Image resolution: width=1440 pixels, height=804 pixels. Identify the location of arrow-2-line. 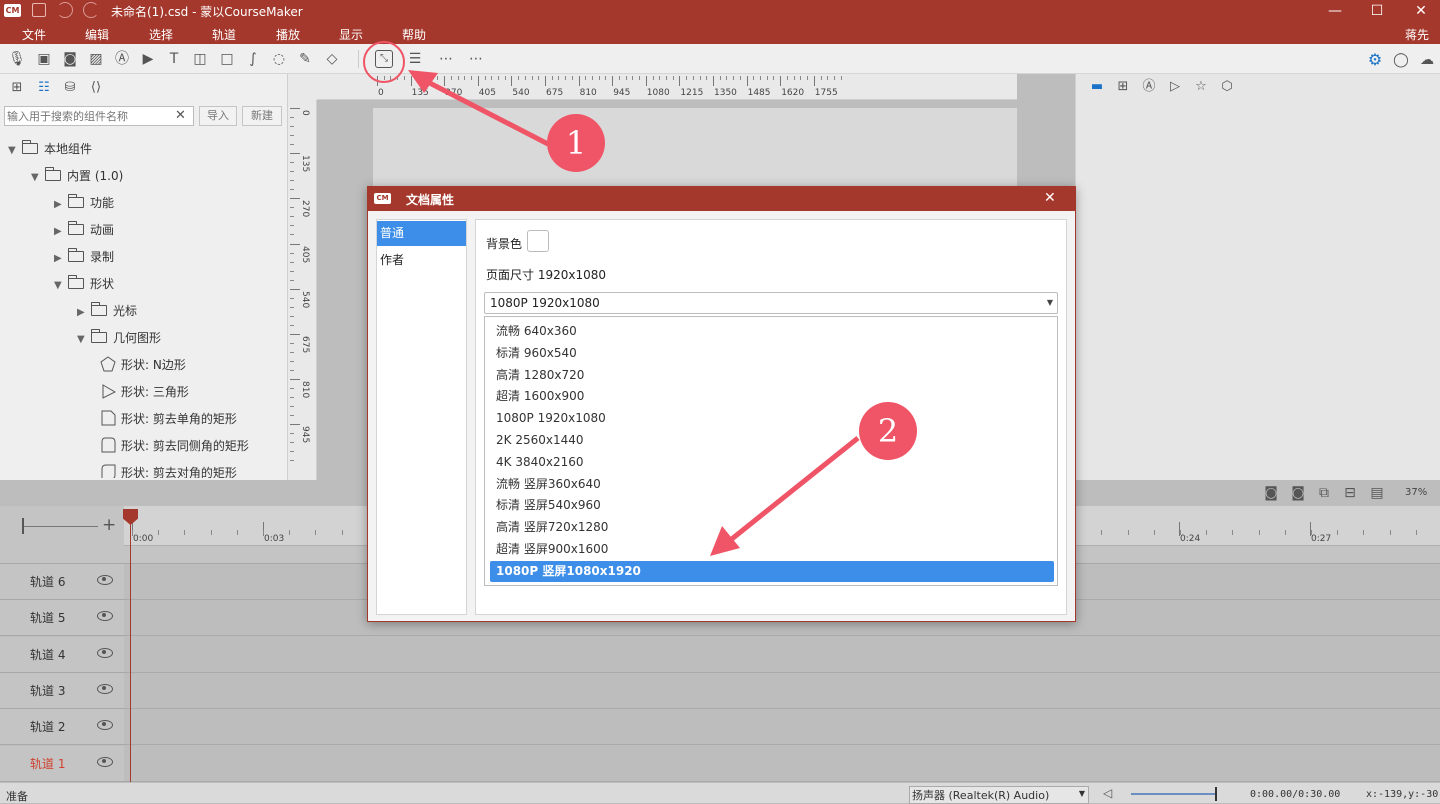
(793, 490).